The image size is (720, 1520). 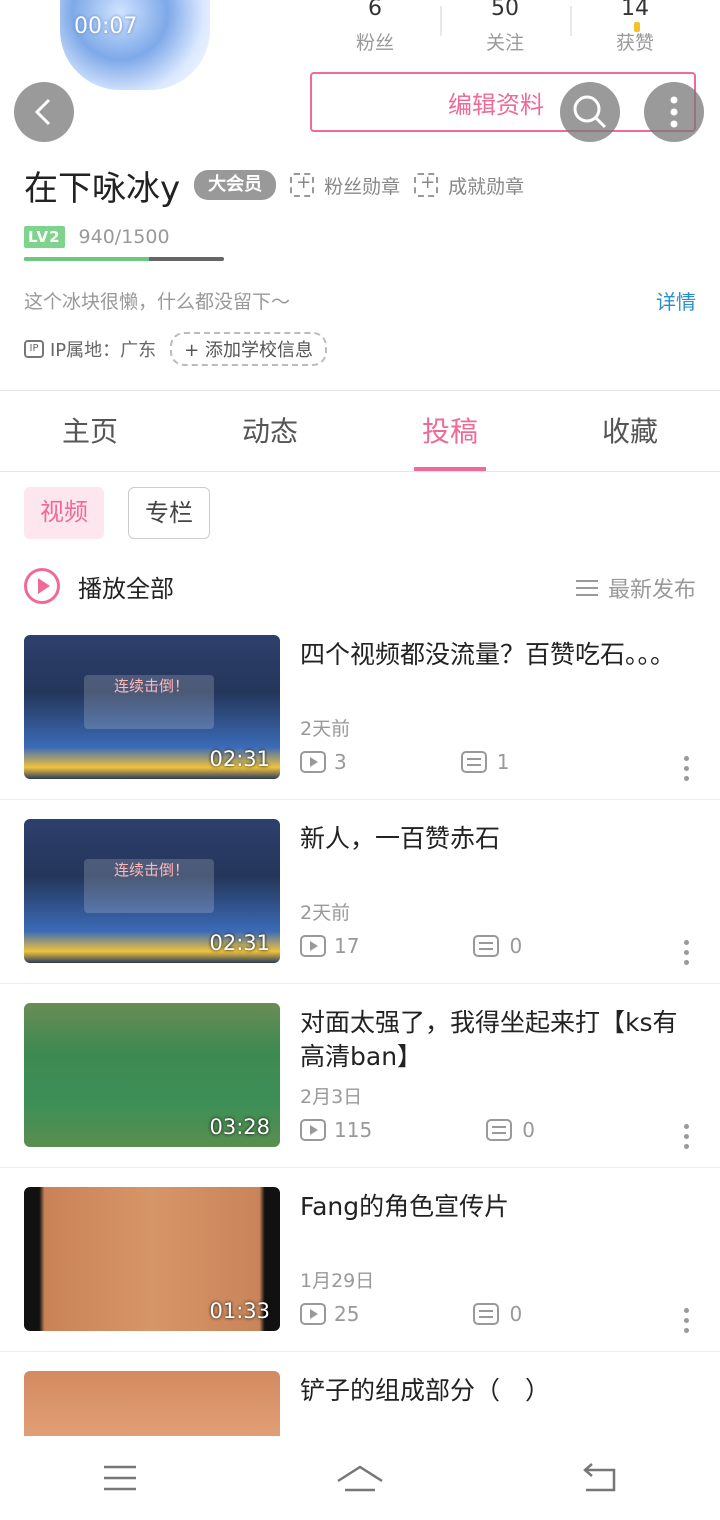 I want to click on level-row: LV2 940/1500, so click(x=97, y=237).